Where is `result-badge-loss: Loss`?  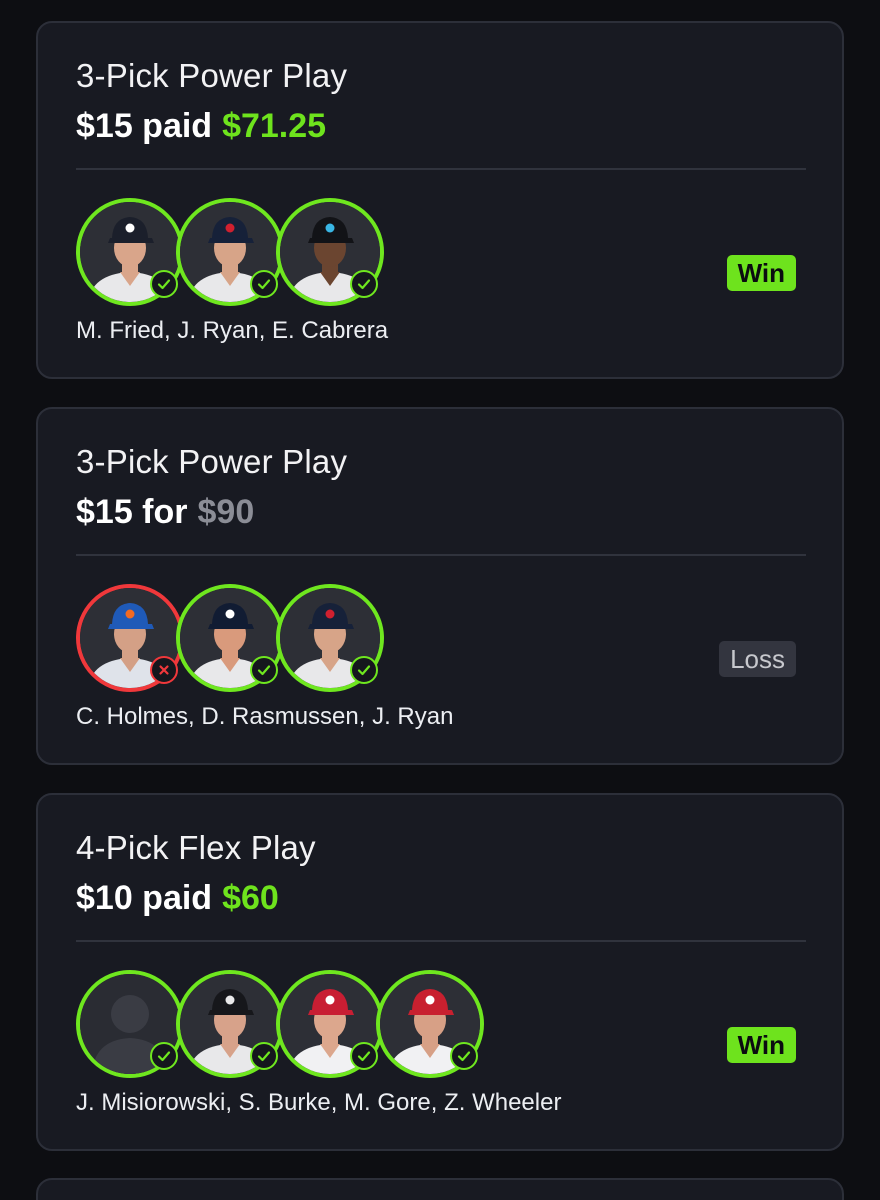
result-badge-loss: Loss is located at coordinates (757, 659).